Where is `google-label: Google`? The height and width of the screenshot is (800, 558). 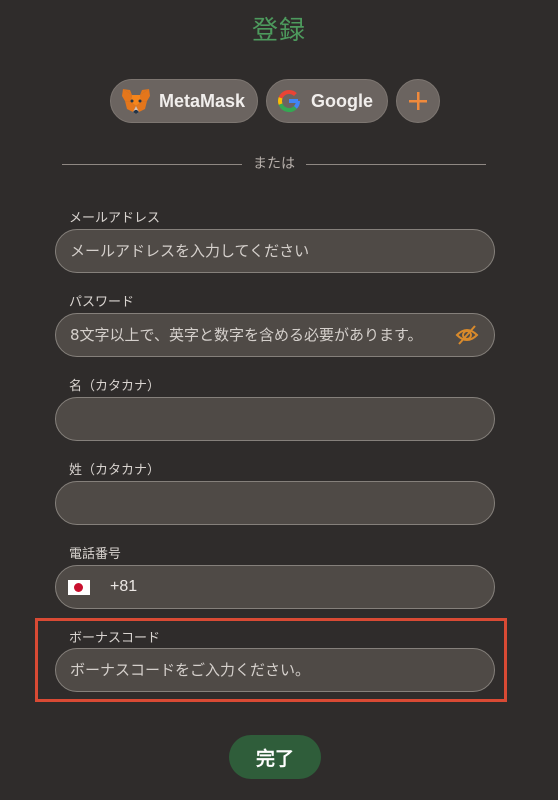
google-label: Google is located at coordinates (342, 100).